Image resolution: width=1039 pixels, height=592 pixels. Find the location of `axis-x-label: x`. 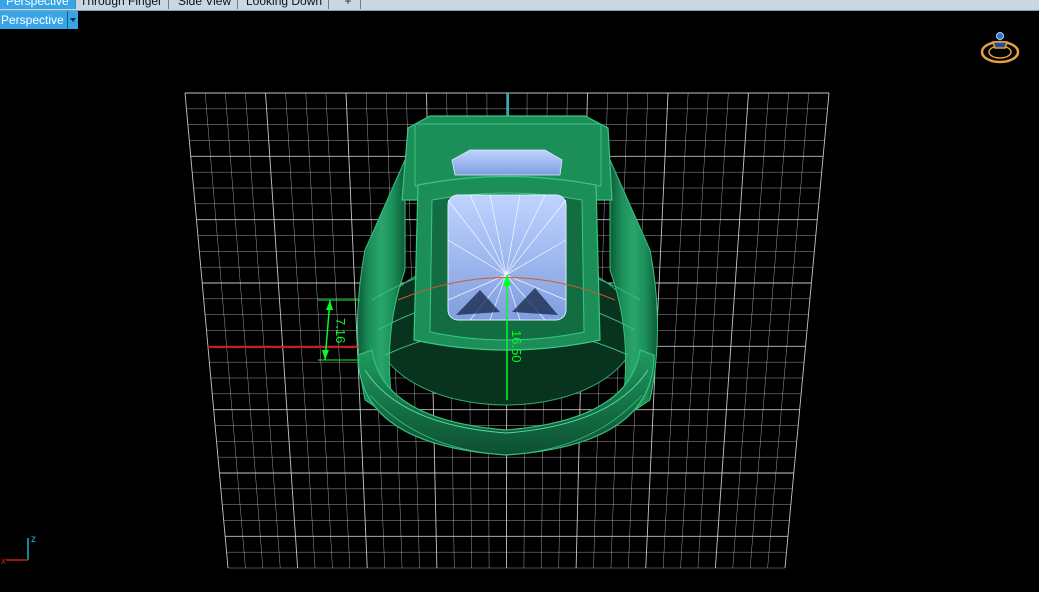

axis-x-label: x is located at coordinates (3, 561).